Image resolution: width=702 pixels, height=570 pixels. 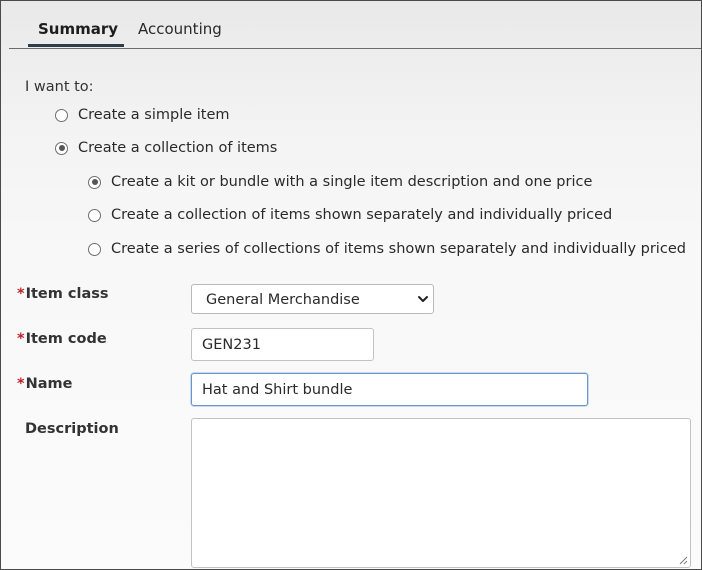 What do you see at coordinates (76, 45) in the screenshot?
I see `active-tab-indicator` at bounding box center [76, 45].